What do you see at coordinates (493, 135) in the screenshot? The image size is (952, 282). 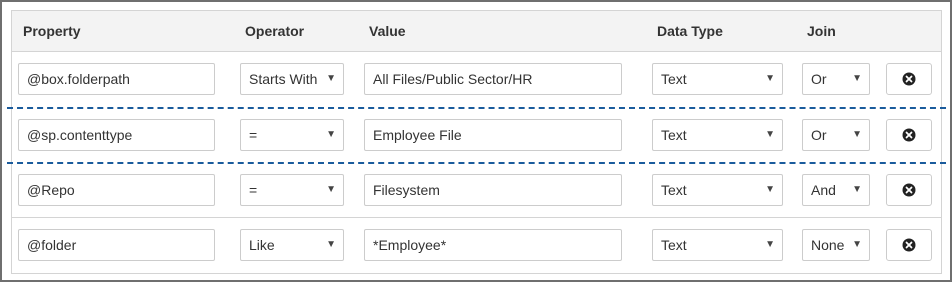 I see `value-input: Employee File` at bounding box center [493, 135].